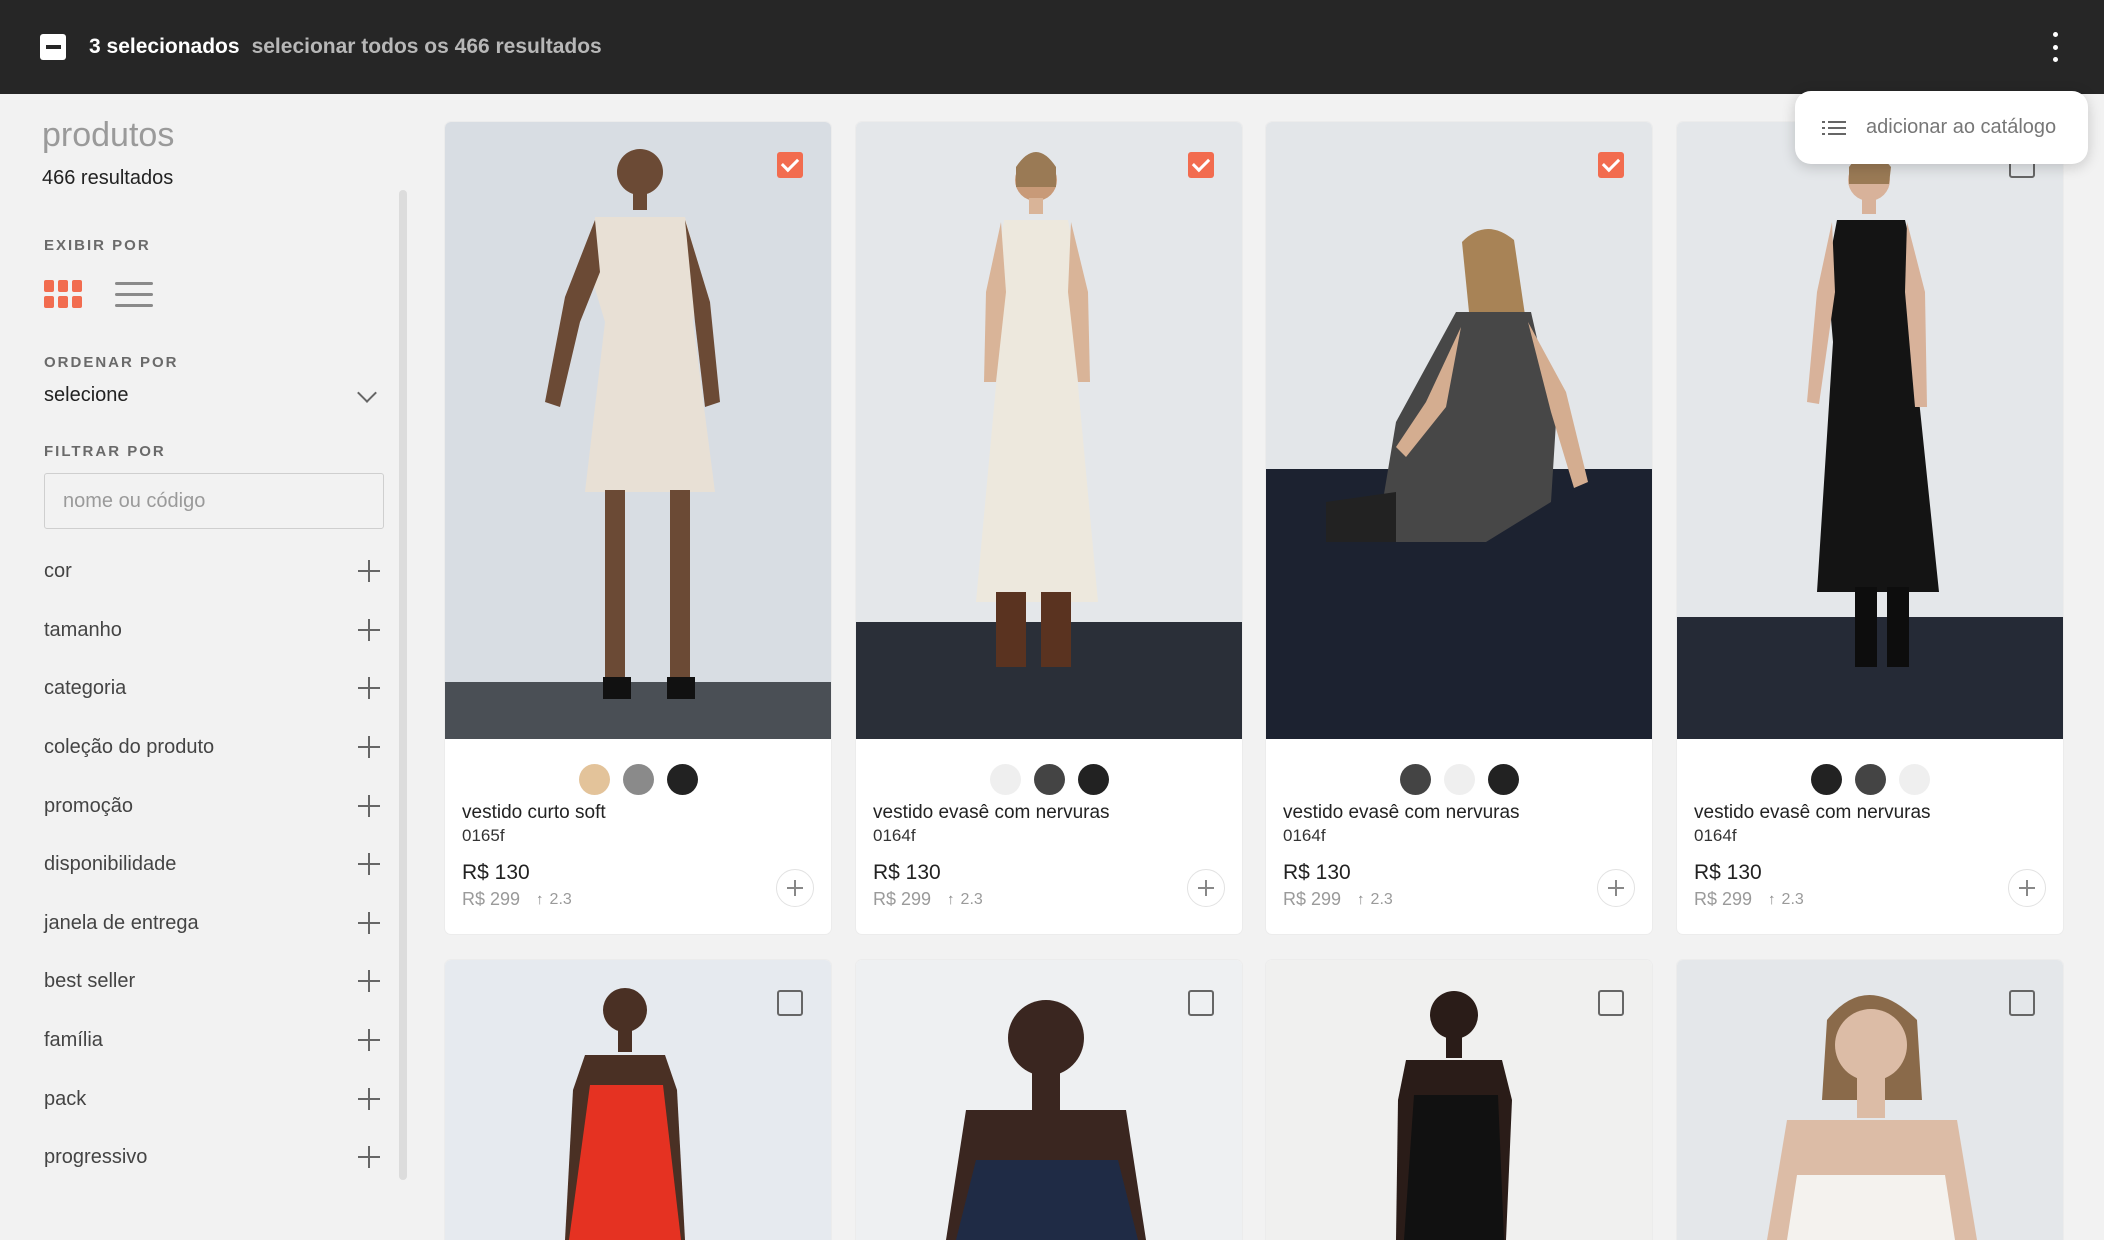 The height and width of the screenshot is (1240, 2104). I want to click on sort-select: selecione, so click(86, 395).